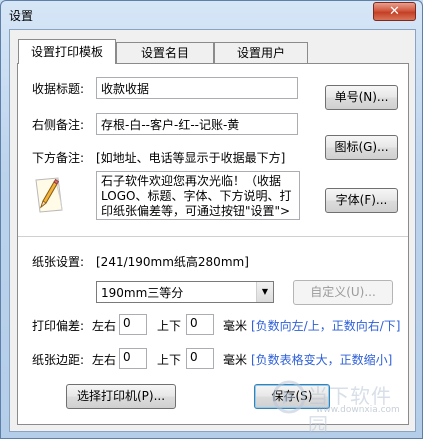 This screenshot has height=439, width=423. I want to click on site-watermark: 当下软件园 www.downxia.com, so click(337, 408).